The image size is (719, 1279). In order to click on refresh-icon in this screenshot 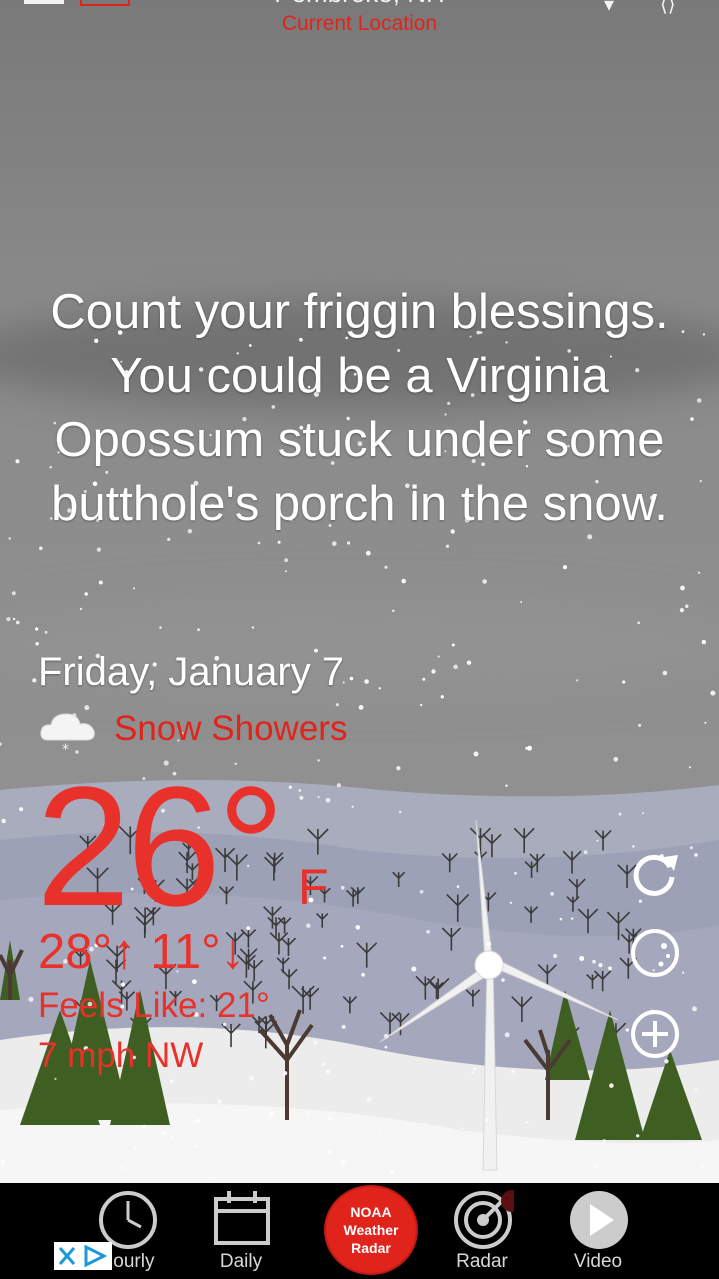, I will do `click(655, 872)`.